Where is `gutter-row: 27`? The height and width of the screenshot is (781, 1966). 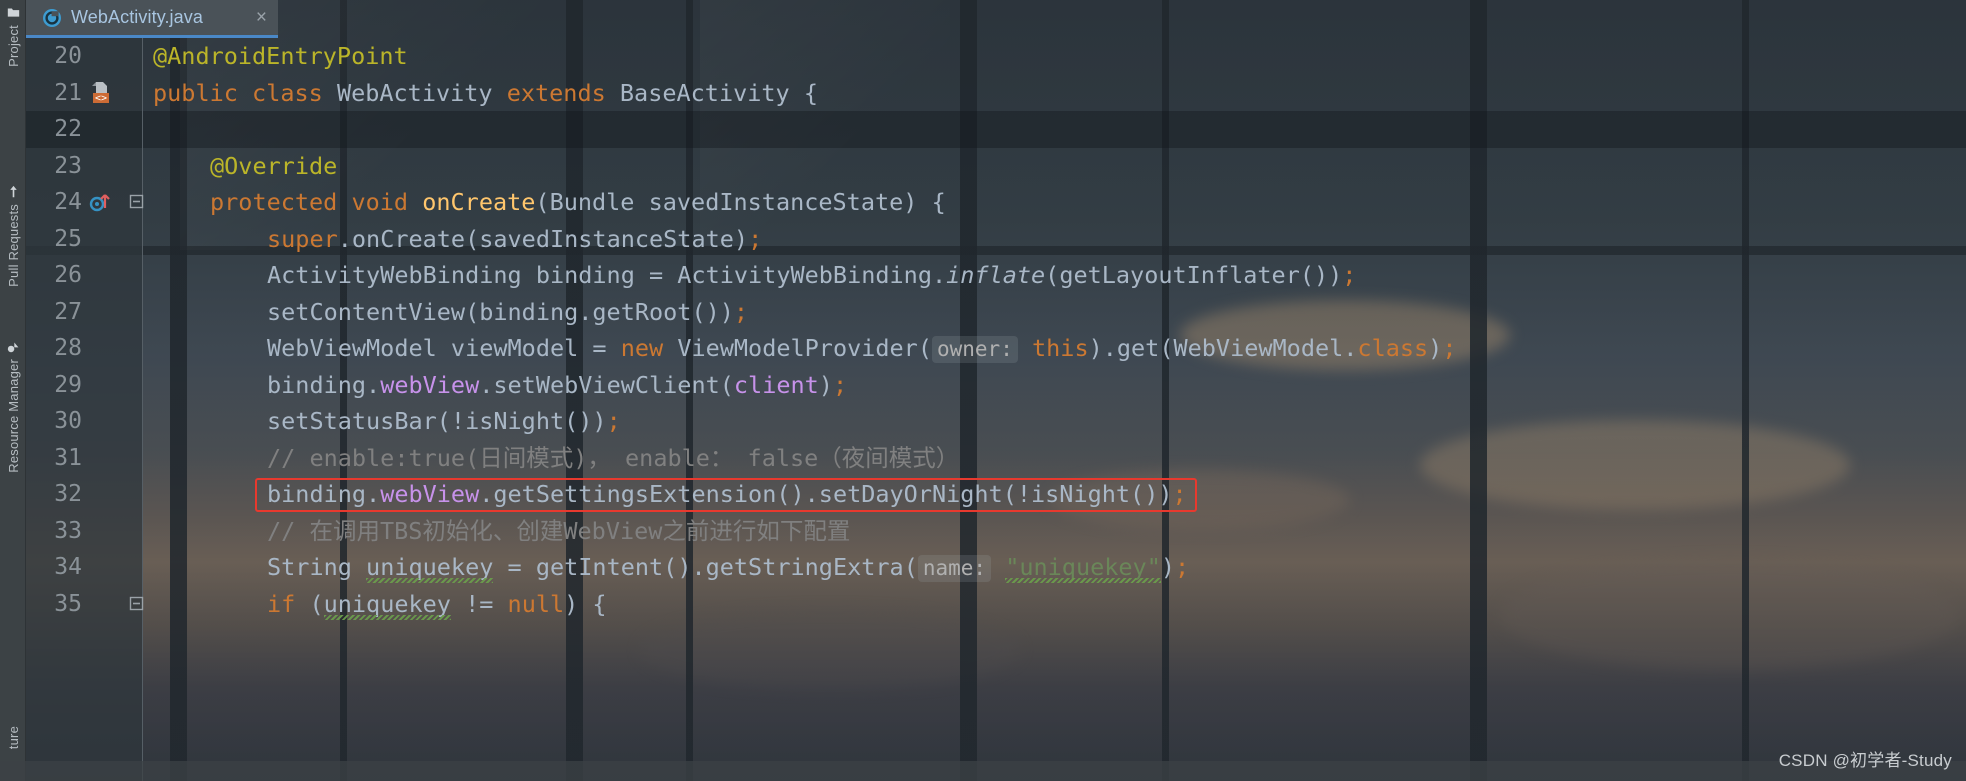 gutter-row: 27 is located at coordinates (84, 312).